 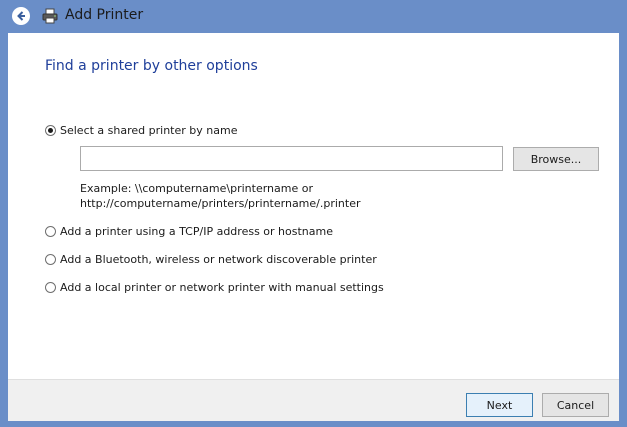 What do you see at coordinates (499, 405) in the screenshot?
I see `next-button: Next` at bounding box center [499, 405].